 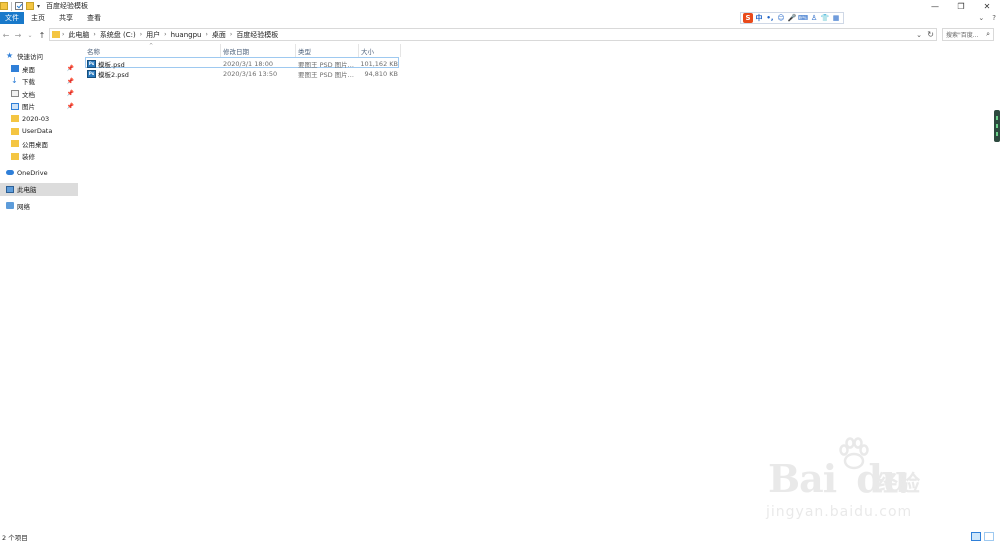 I want to click on tab-view: 查看, so click(x=94, y=18).